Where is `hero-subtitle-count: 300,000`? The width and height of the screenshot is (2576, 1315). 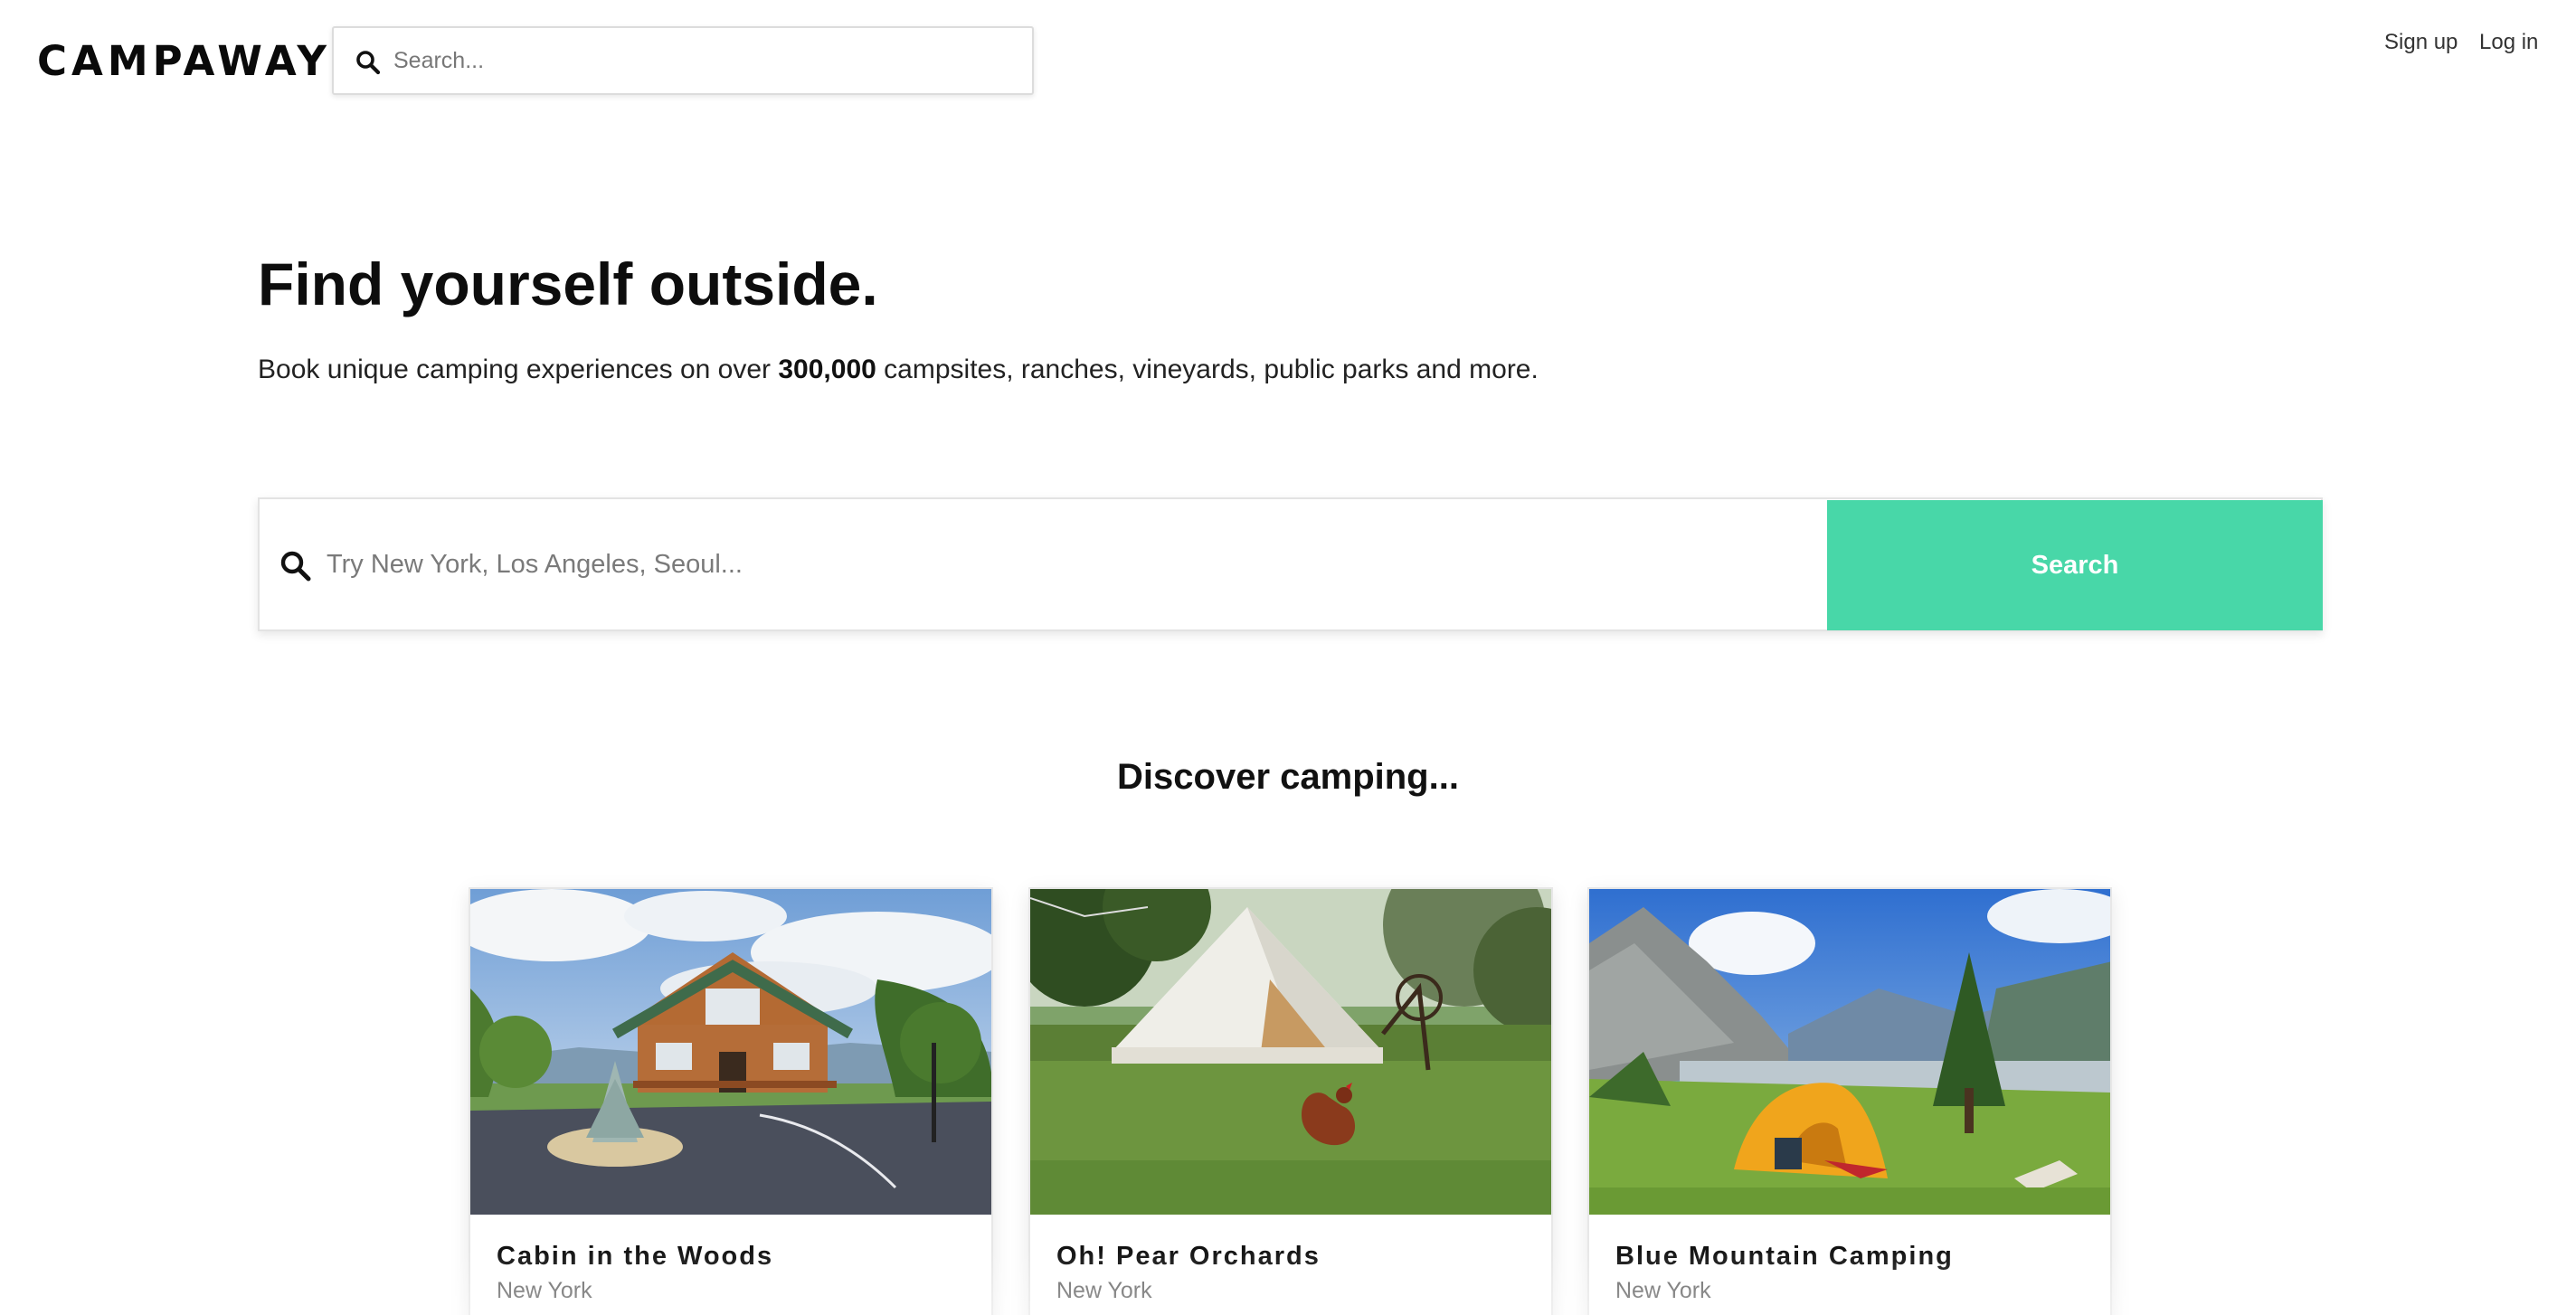 hero-subtitle-count: 300,000 is located at coordinates (827, 370).